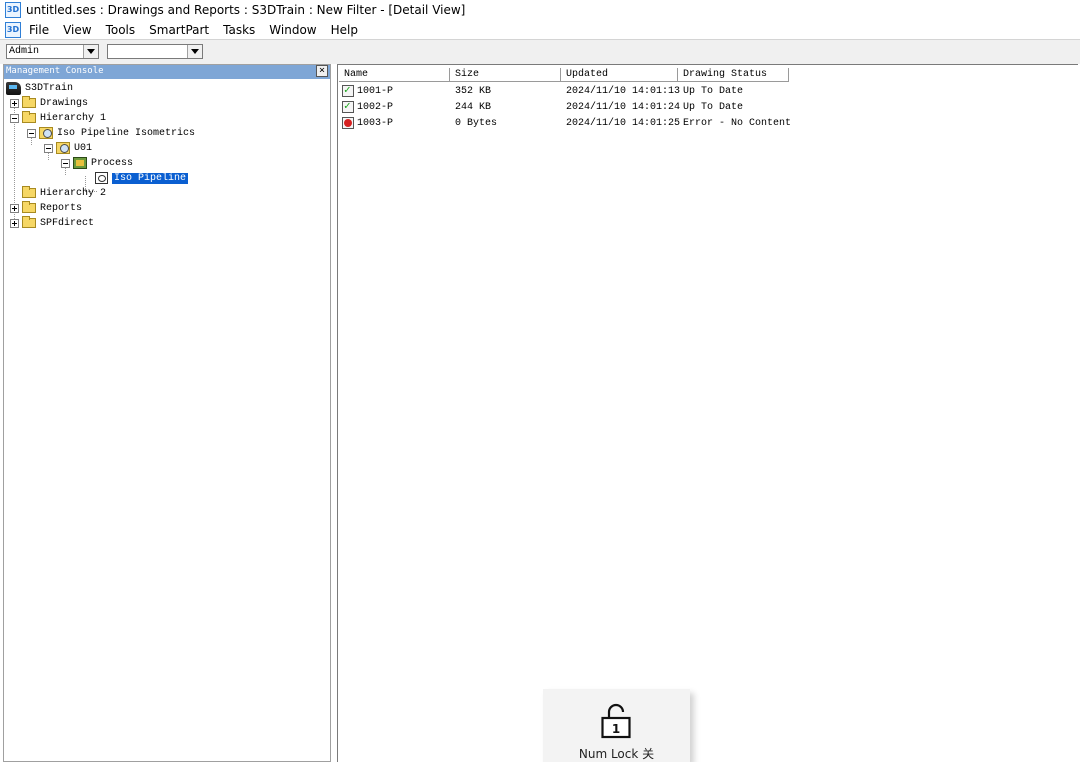 Image resolution: width=1080 pixels, height=762 pixels. I want to click on tree-node-label: Drawings, so click(64, 103).